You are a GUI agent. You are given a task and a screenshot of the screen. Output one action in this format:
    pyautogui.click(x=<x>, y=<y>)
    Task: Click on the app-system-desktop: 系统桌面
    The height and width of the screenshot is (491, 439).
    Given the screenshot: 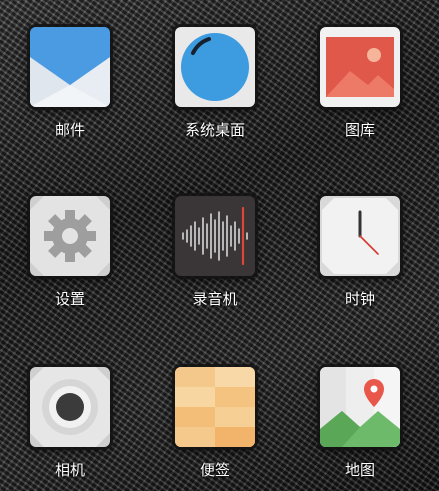 What is the action you would take?
    pyautogui.click(x=215, y=87)
    